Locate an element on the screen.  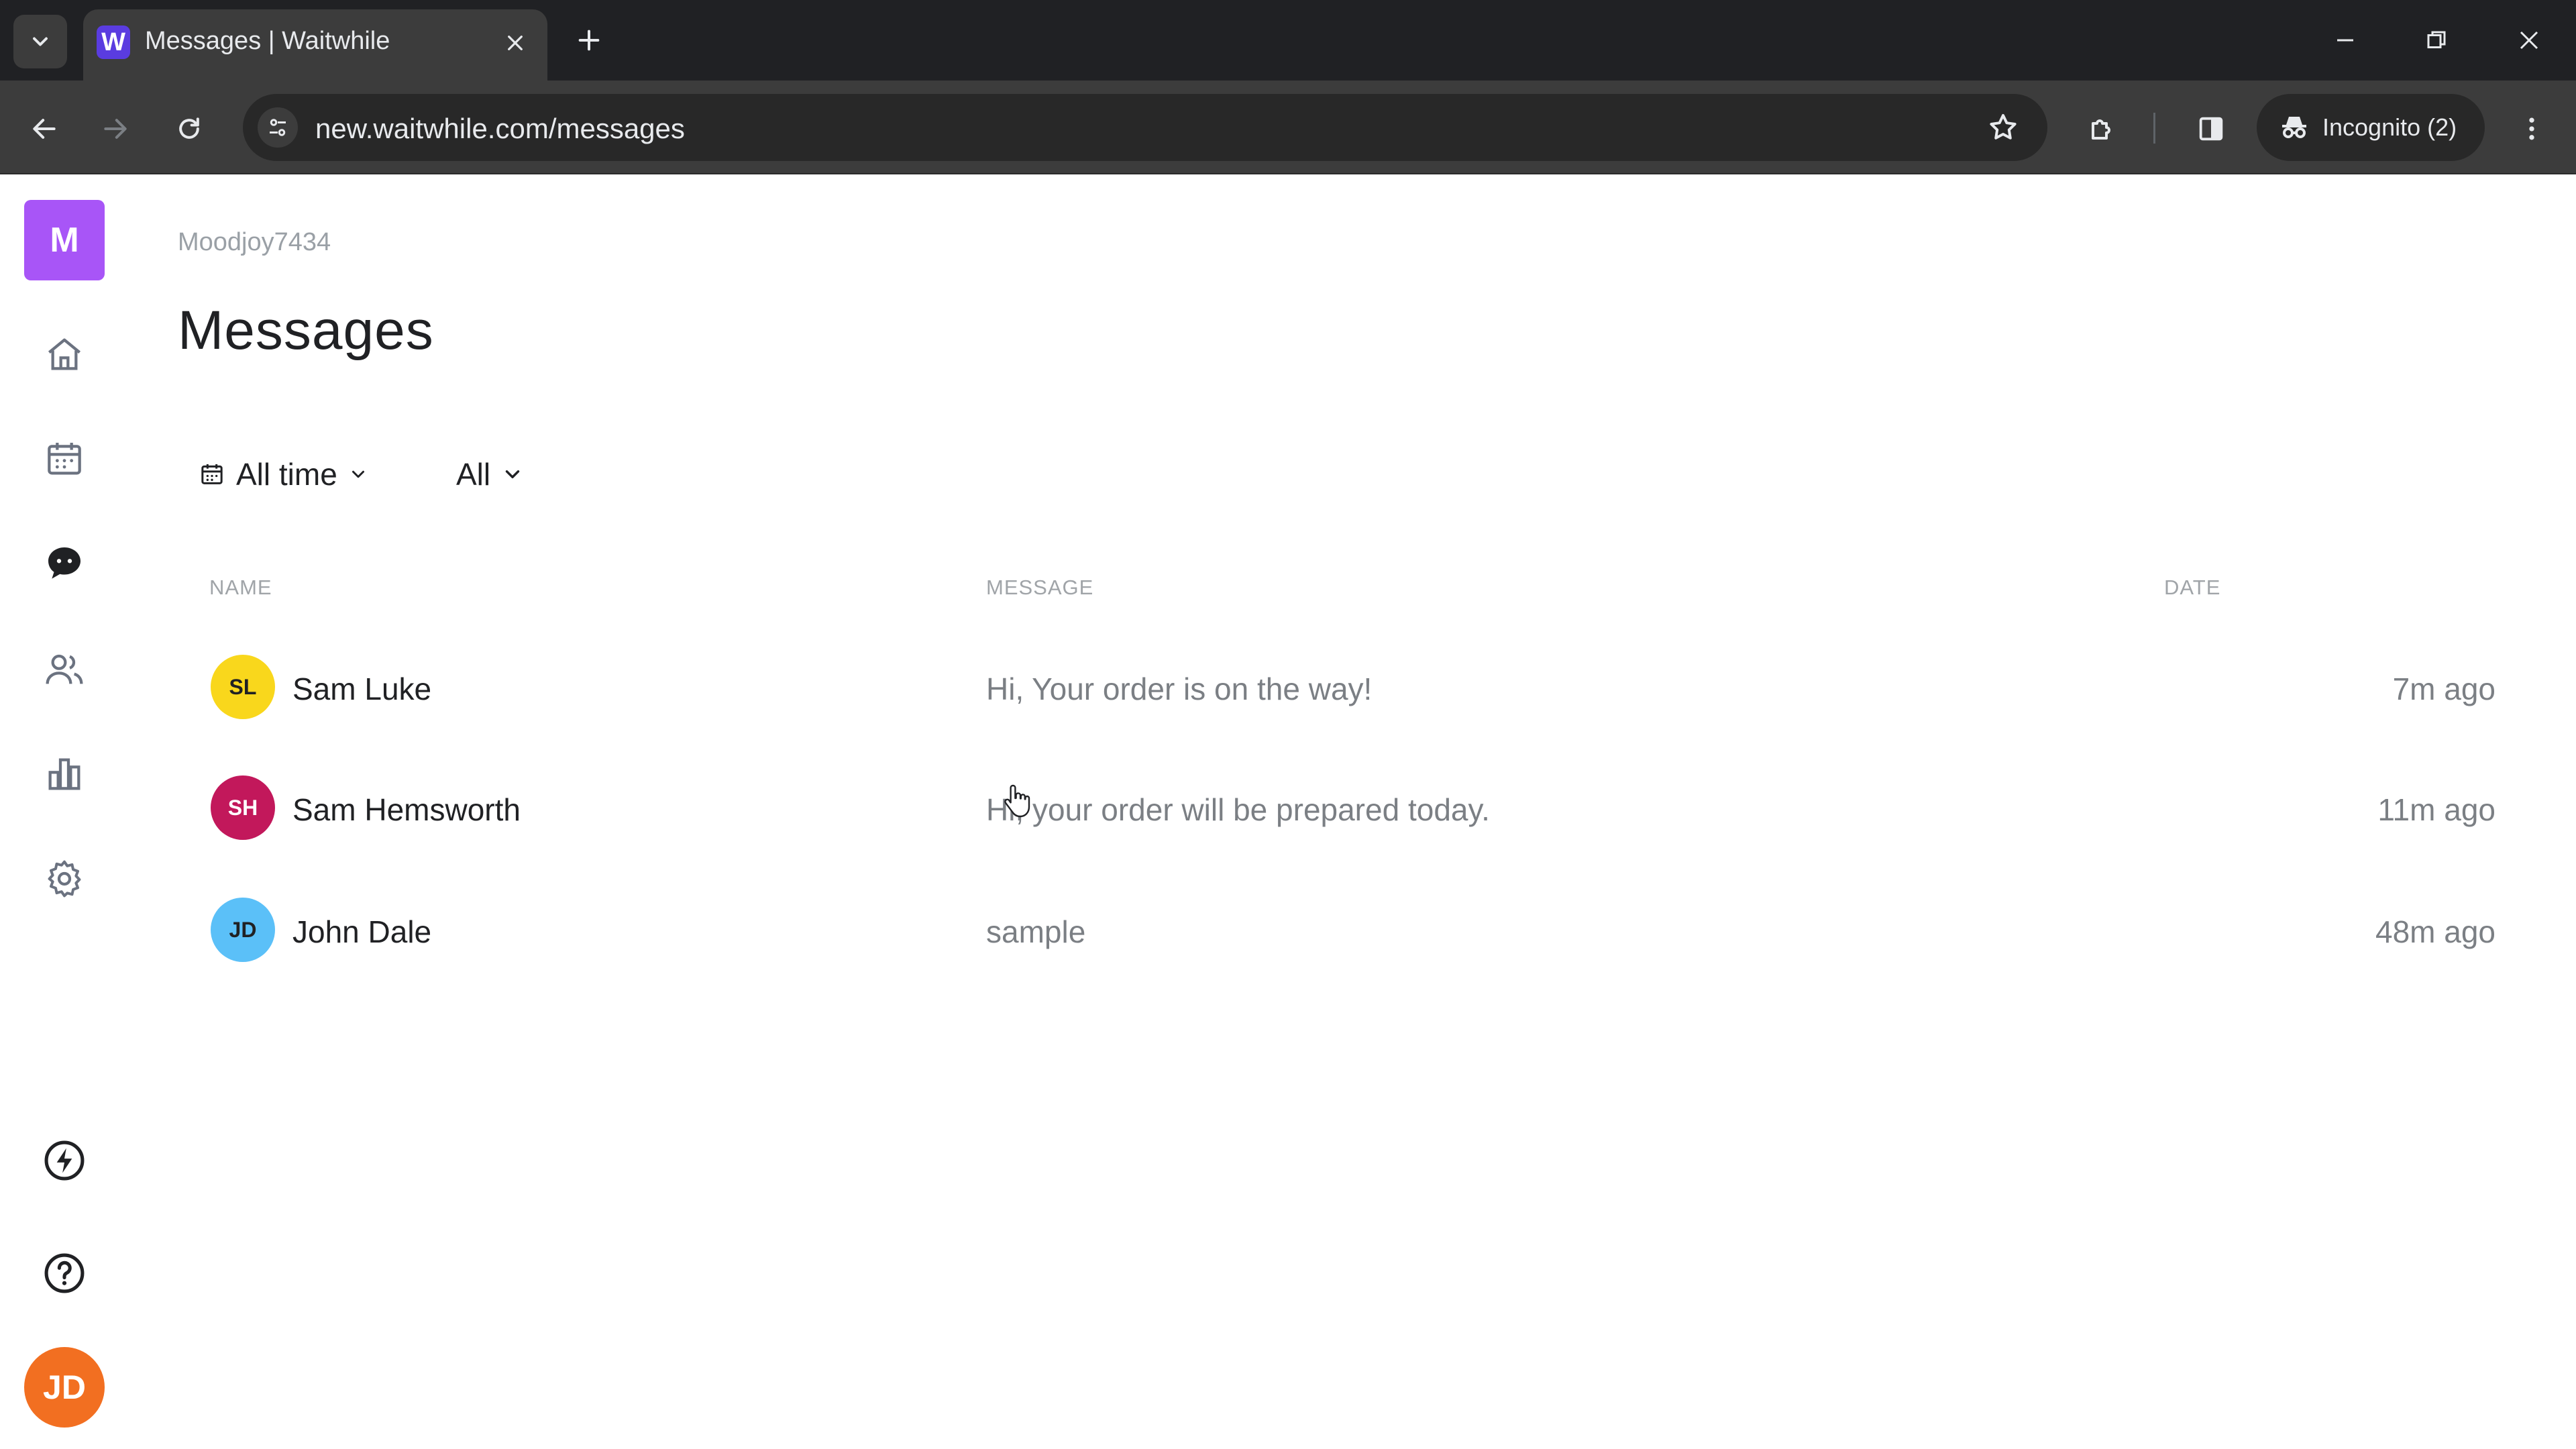
sidebar-item-analytics is located at coordinates (64, 774).